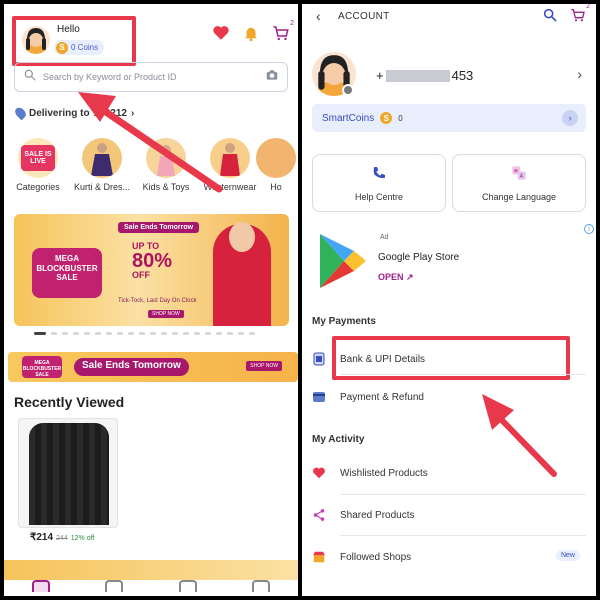  I want to click on banner-tagline: Tick-Tock, Last Day On Clock, so click(157, 301).